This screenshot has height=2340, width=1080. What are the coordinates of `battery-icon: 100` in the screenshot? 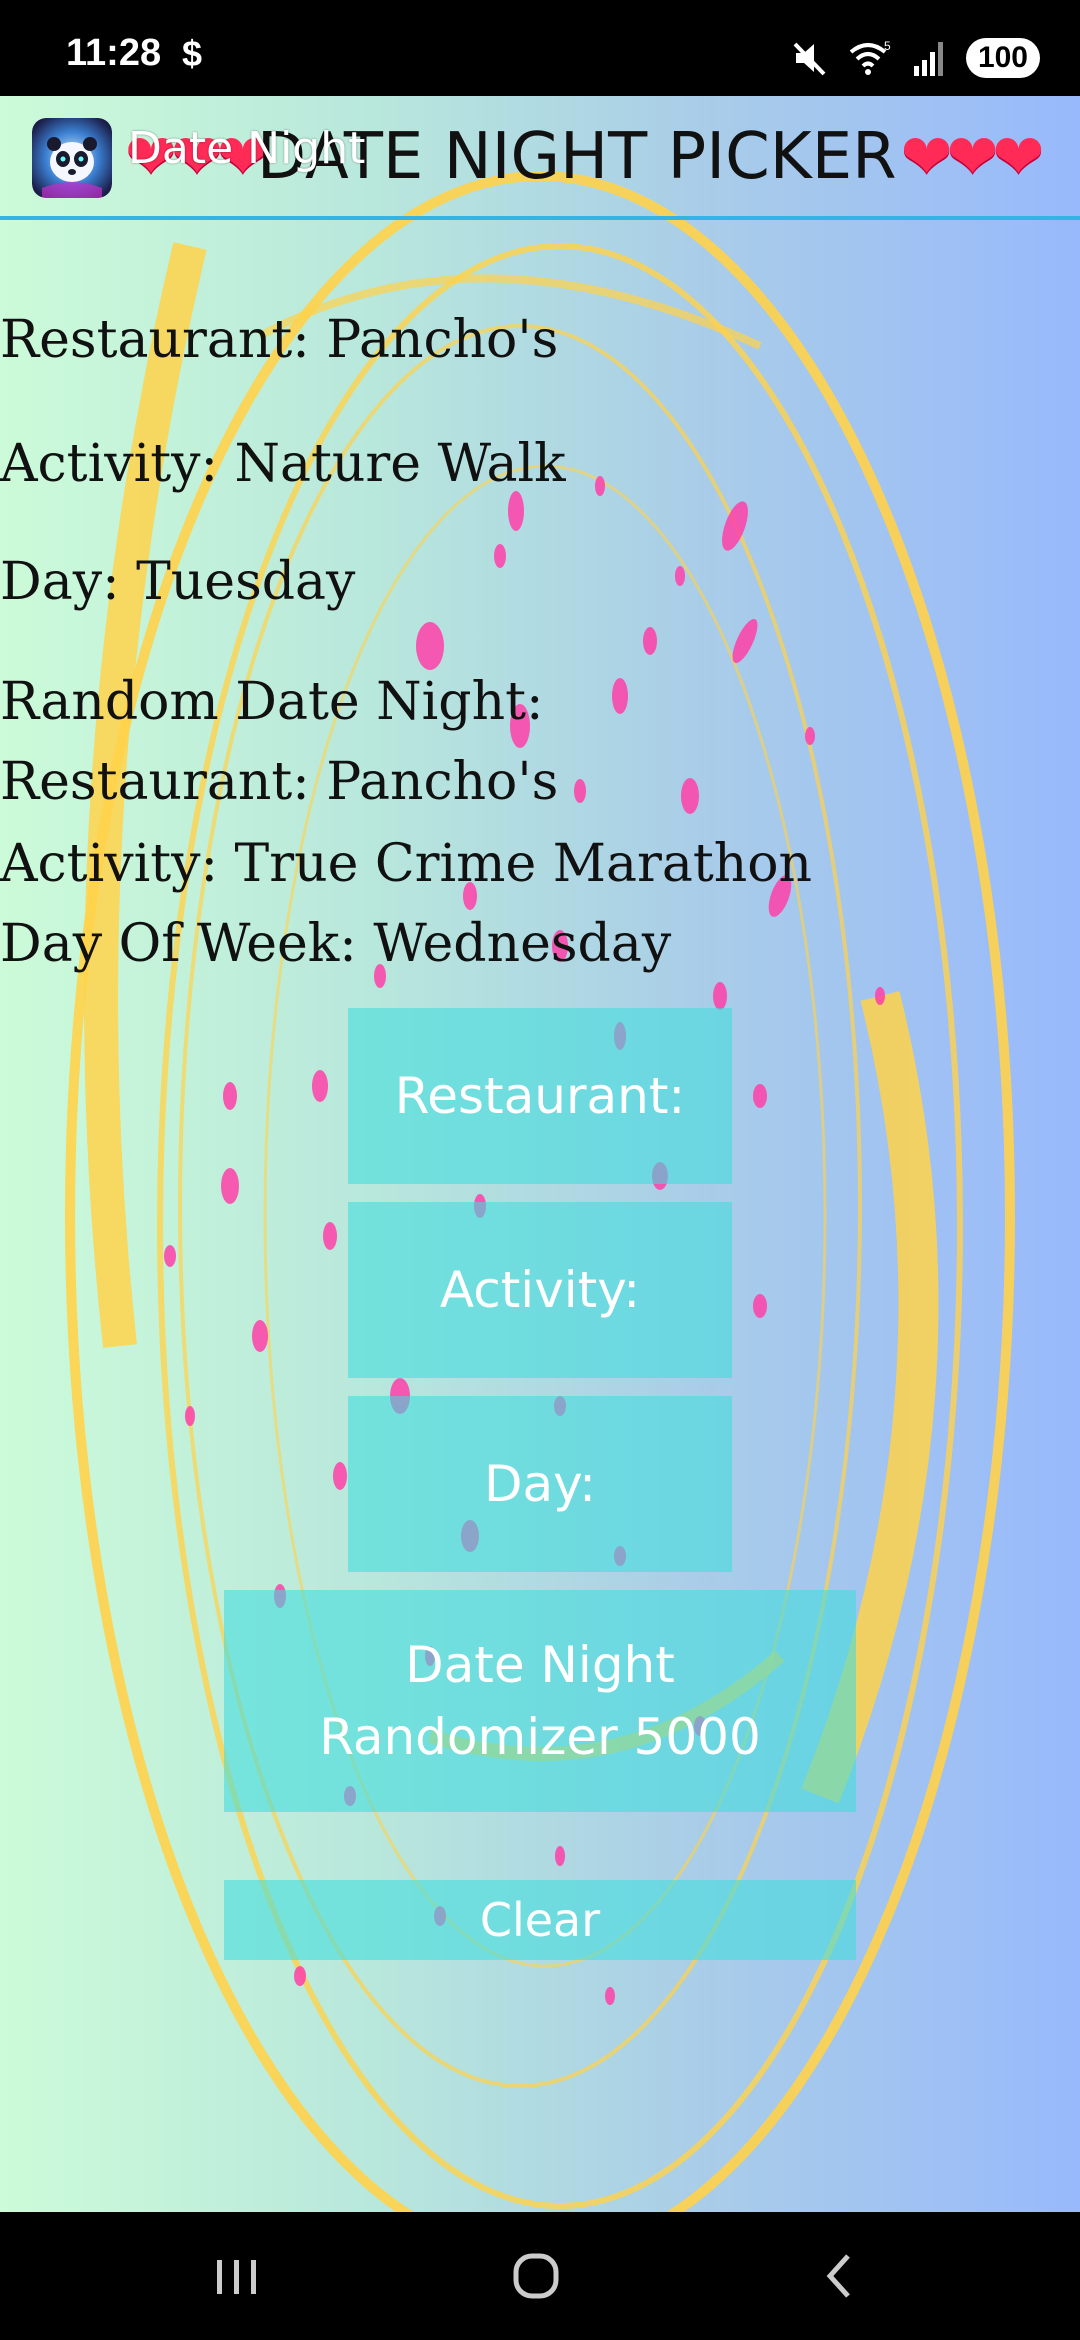 It's located at (1002, 58).